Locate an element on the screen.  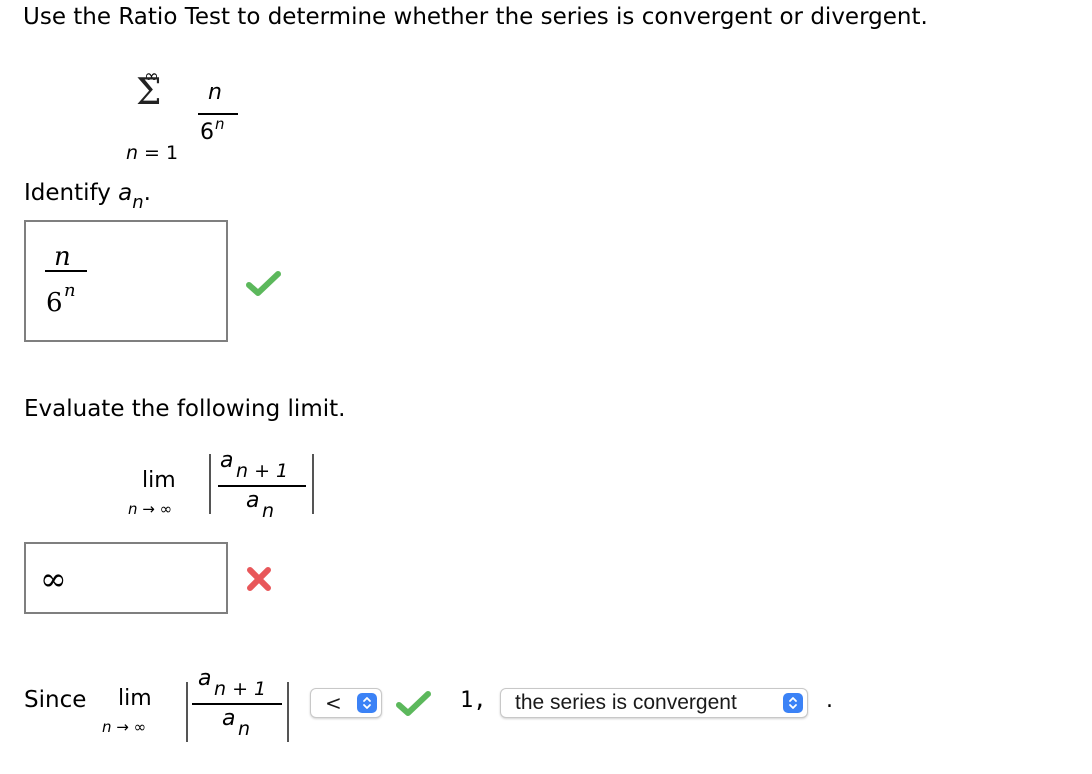
answer-denominator-exp: n is located at coordinates (70, 290).